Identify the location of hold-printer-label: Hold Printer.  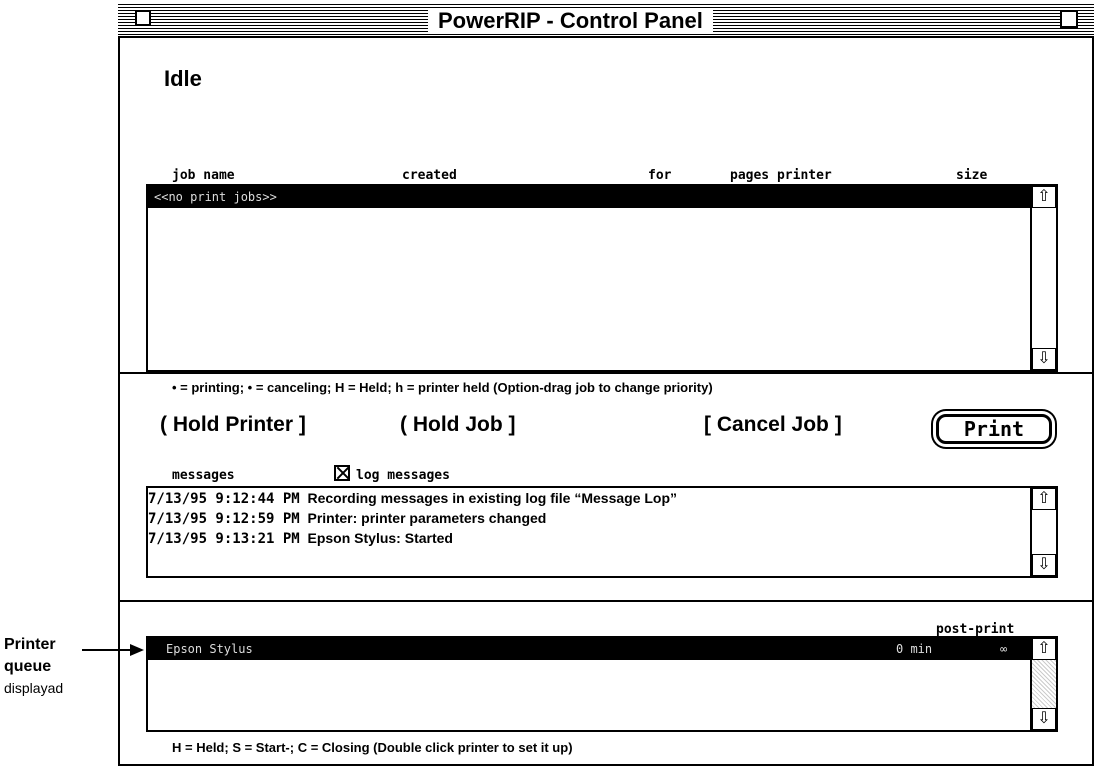
(233, 424).